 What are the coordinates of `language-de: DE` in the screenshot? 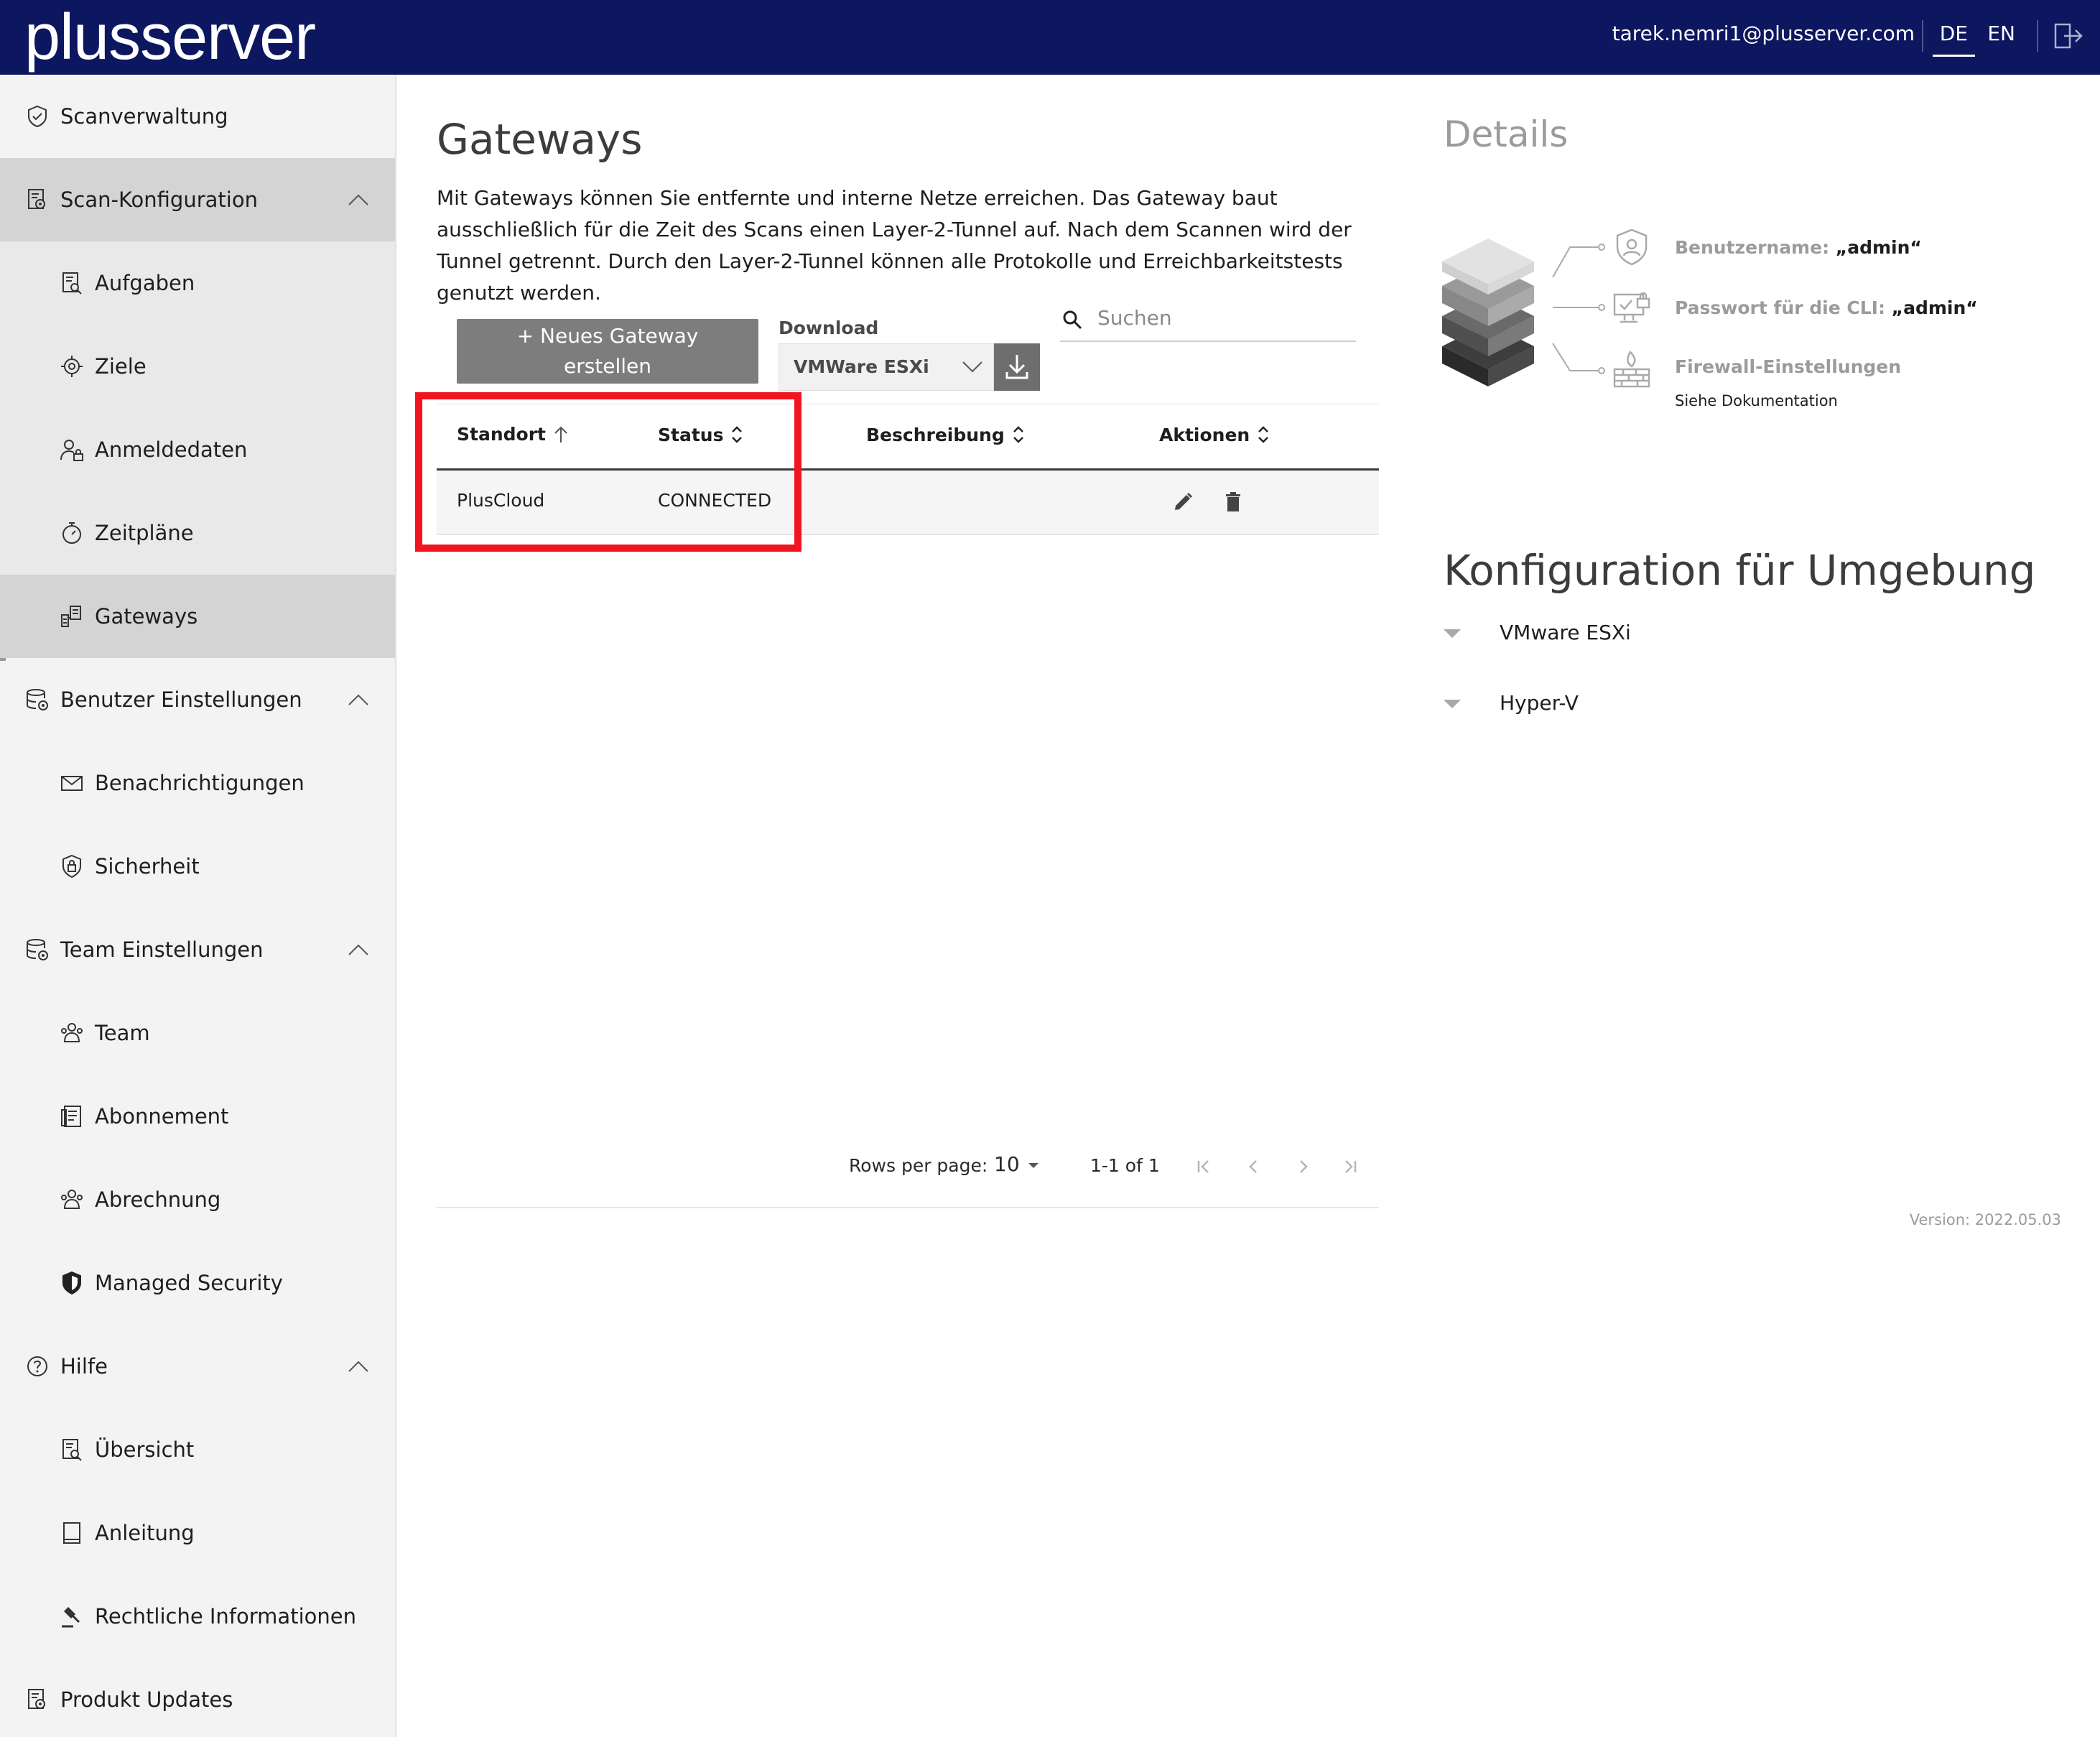 It's located at (1954, 39).